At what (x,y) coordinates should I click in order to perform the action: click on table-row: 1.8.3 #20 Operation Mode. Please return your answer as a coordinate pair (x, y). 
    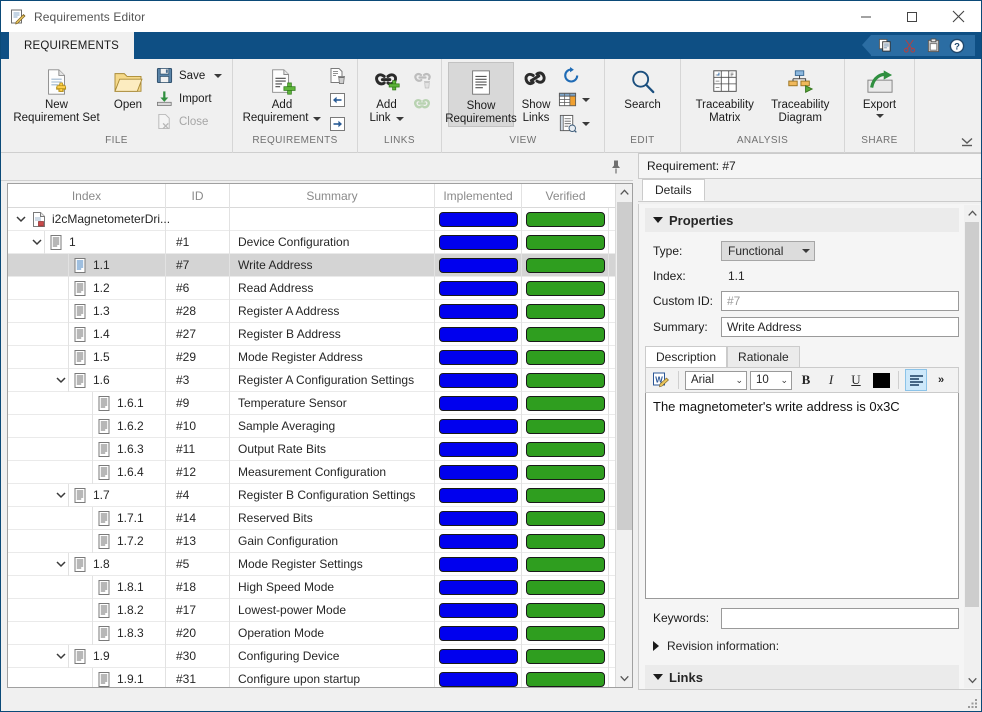
    Looking at the image, I should click on (320, 633).